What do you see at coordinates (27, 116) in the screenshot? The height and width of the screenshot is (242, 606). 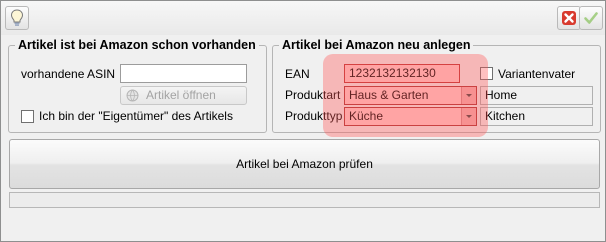 I see `owner-checkbox` at bounding box center [27, 116].